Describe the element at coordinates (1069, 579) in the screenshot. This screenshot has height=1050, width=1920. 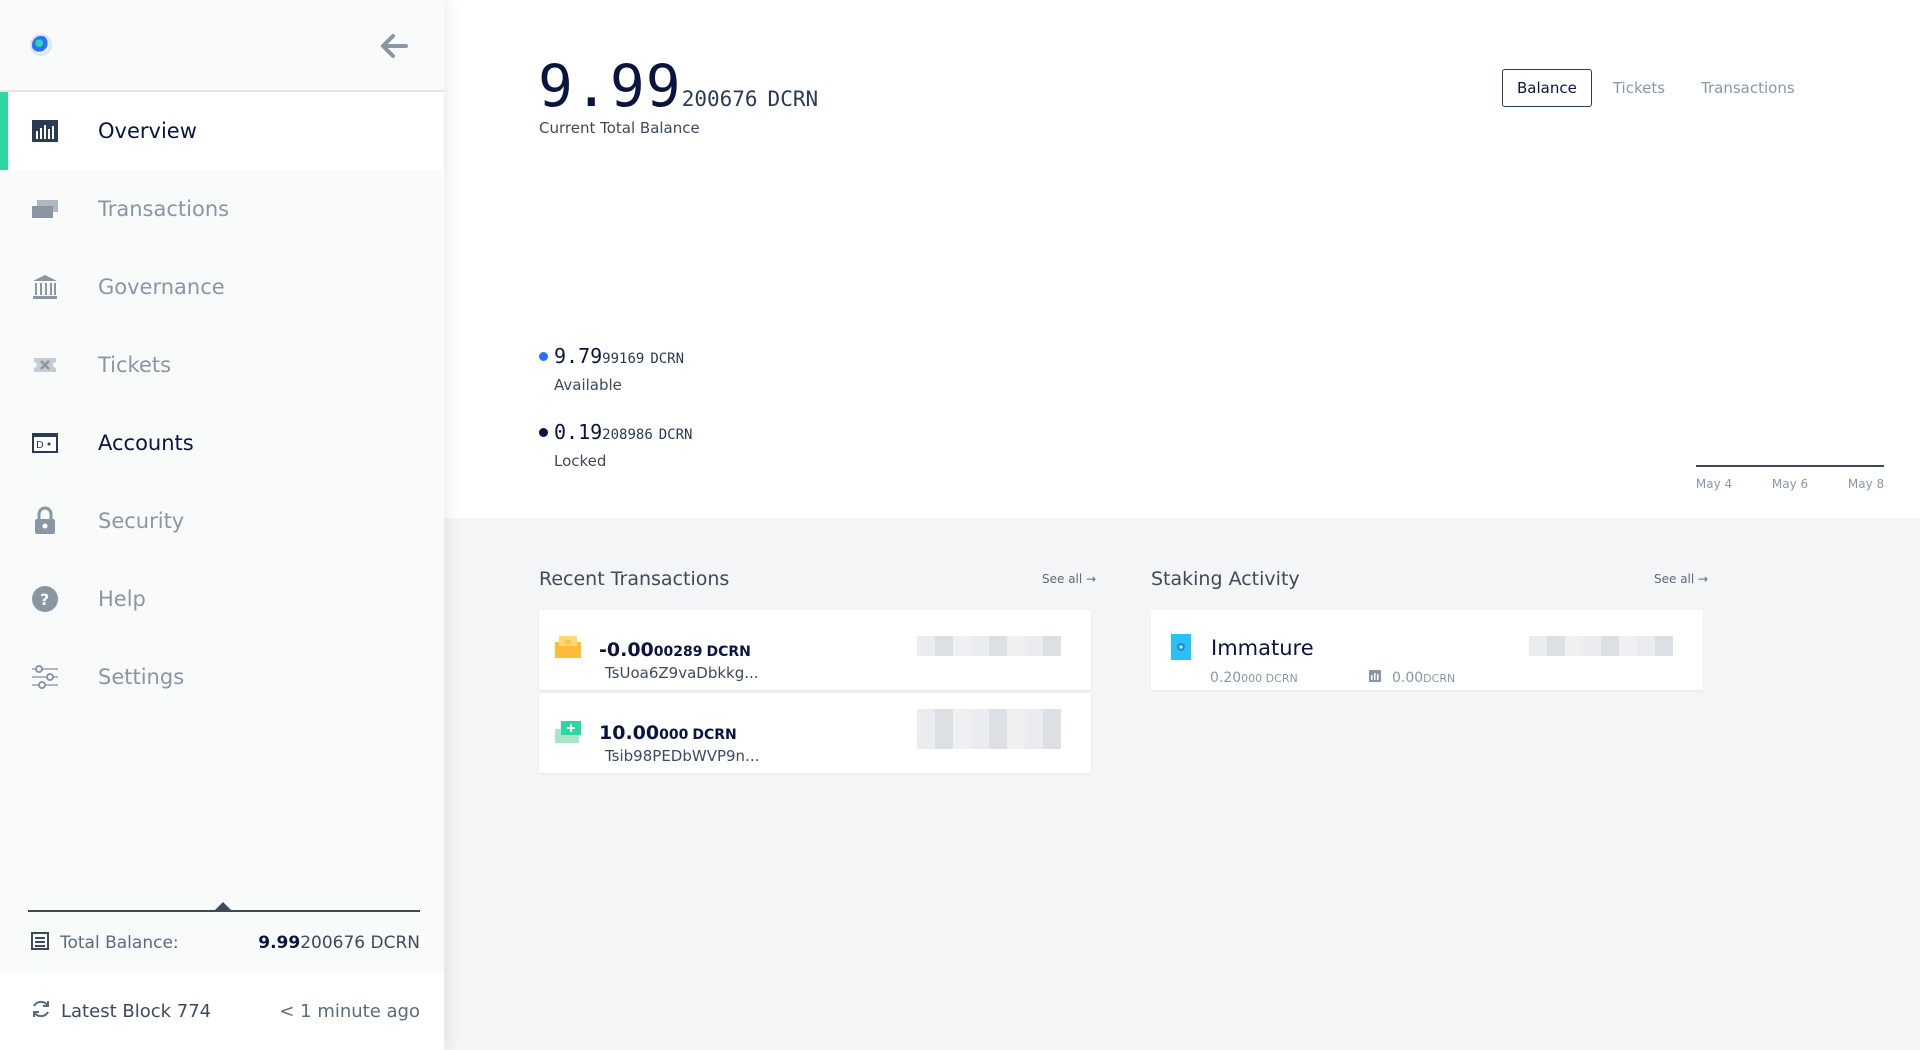
I see `recent-transactions-see-all-link: See all →` at that location.